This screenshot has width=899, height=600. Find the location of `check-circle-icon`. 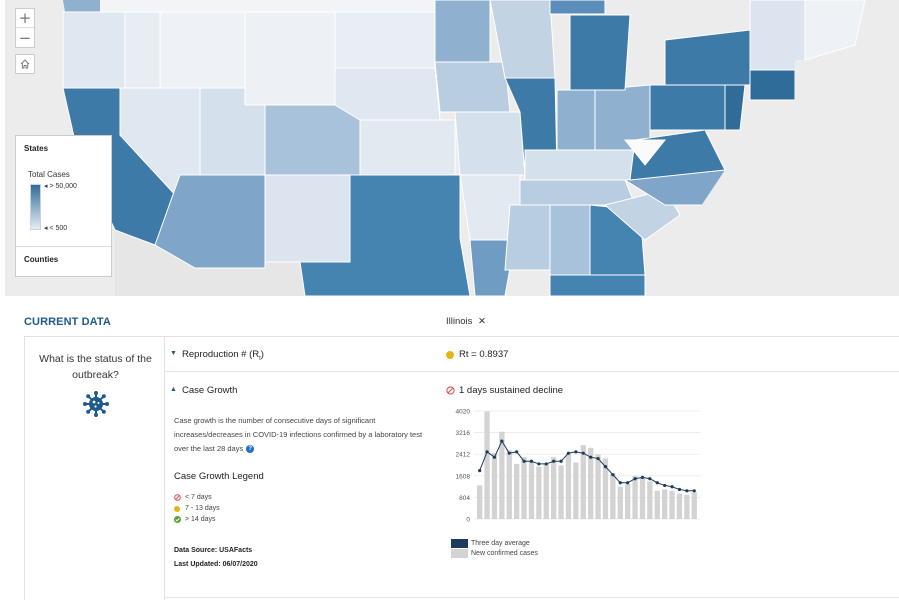

check-circle-icon is located at coordinates (177, 519).